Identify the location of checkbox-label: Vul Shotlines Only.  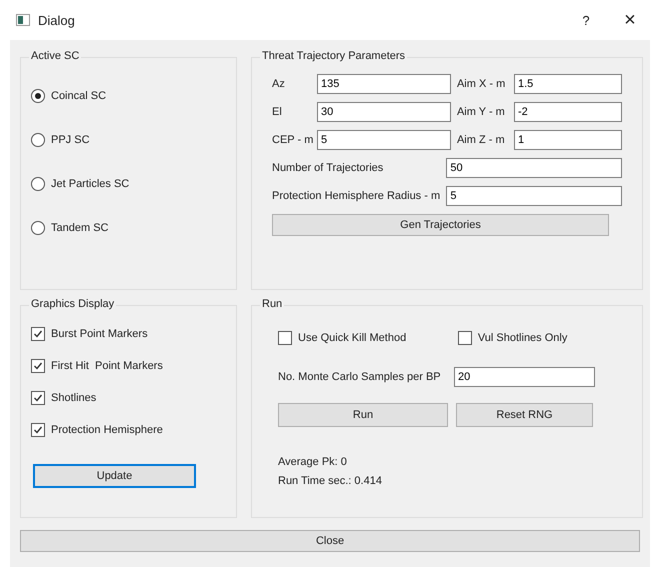
(523, 338).